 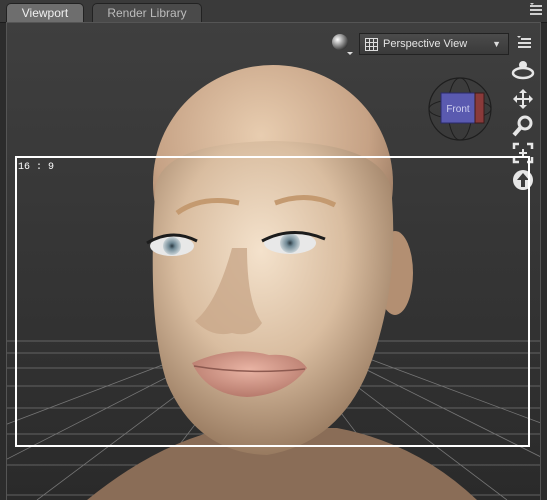 What do you see at coordinates (536, 10) in the screenshot?
I see `panel-menu-icon` at bounding box center [536, 10].